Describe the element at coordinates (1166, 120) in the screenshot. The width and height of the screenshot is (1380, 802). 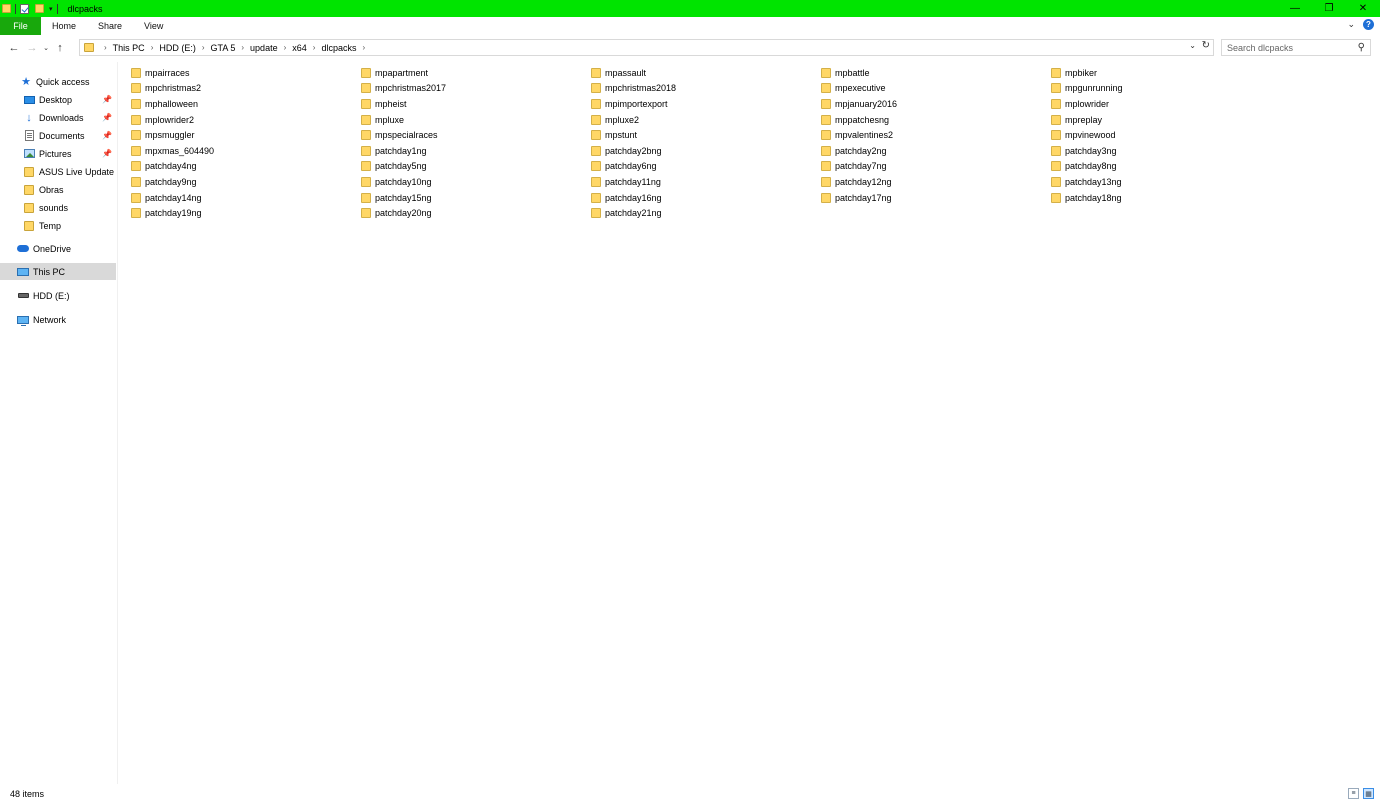
I see `folder-item: mpreplay` at that location.